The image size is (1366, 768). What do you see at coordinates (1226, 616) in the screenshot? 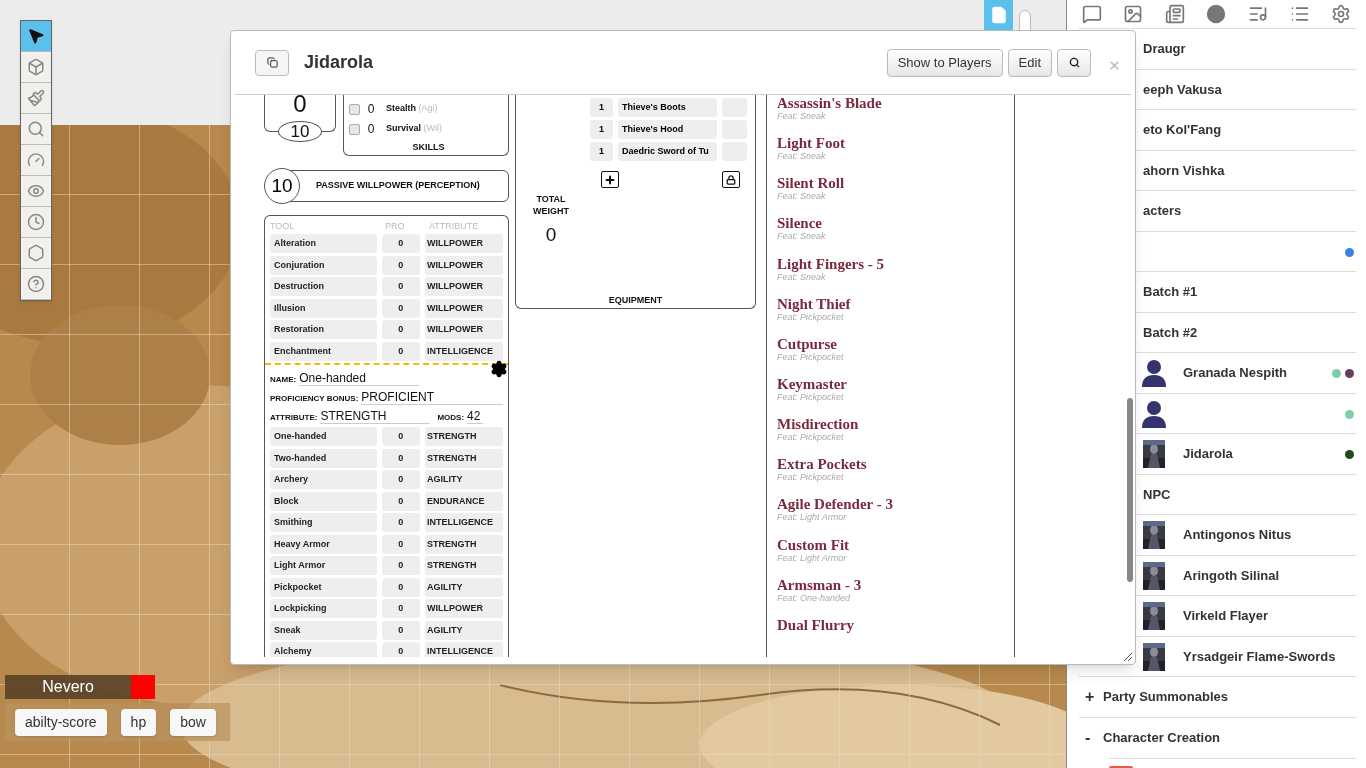
I see `character-name: Virkeld Flayer` at bounding box center [1226, 616].